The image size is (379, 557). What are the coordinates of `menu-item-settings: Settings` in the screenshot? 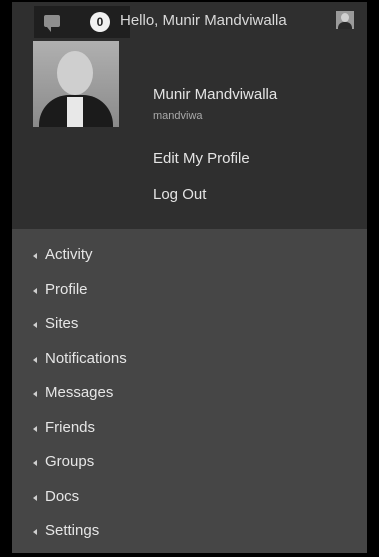 It's located at (189, 531).